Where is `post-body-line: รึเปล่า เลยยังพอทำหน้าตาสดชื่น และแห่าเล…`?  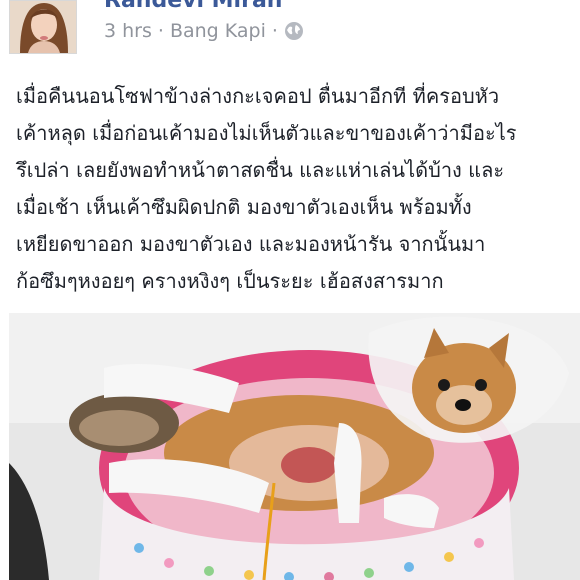
post-body-line: รึเปล่า เลยยังพอทำหน้าตาสดชื่น และแห่าเล… is located at coordinates (260, 170).